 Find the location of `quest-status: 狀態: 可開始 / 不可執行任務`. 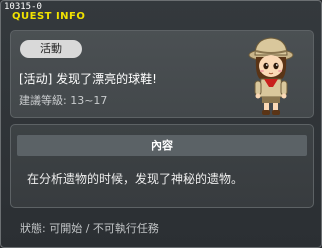

quest-status: 狀態: 可開始 / 不可執行任務 is located at coordinates (89, 228).